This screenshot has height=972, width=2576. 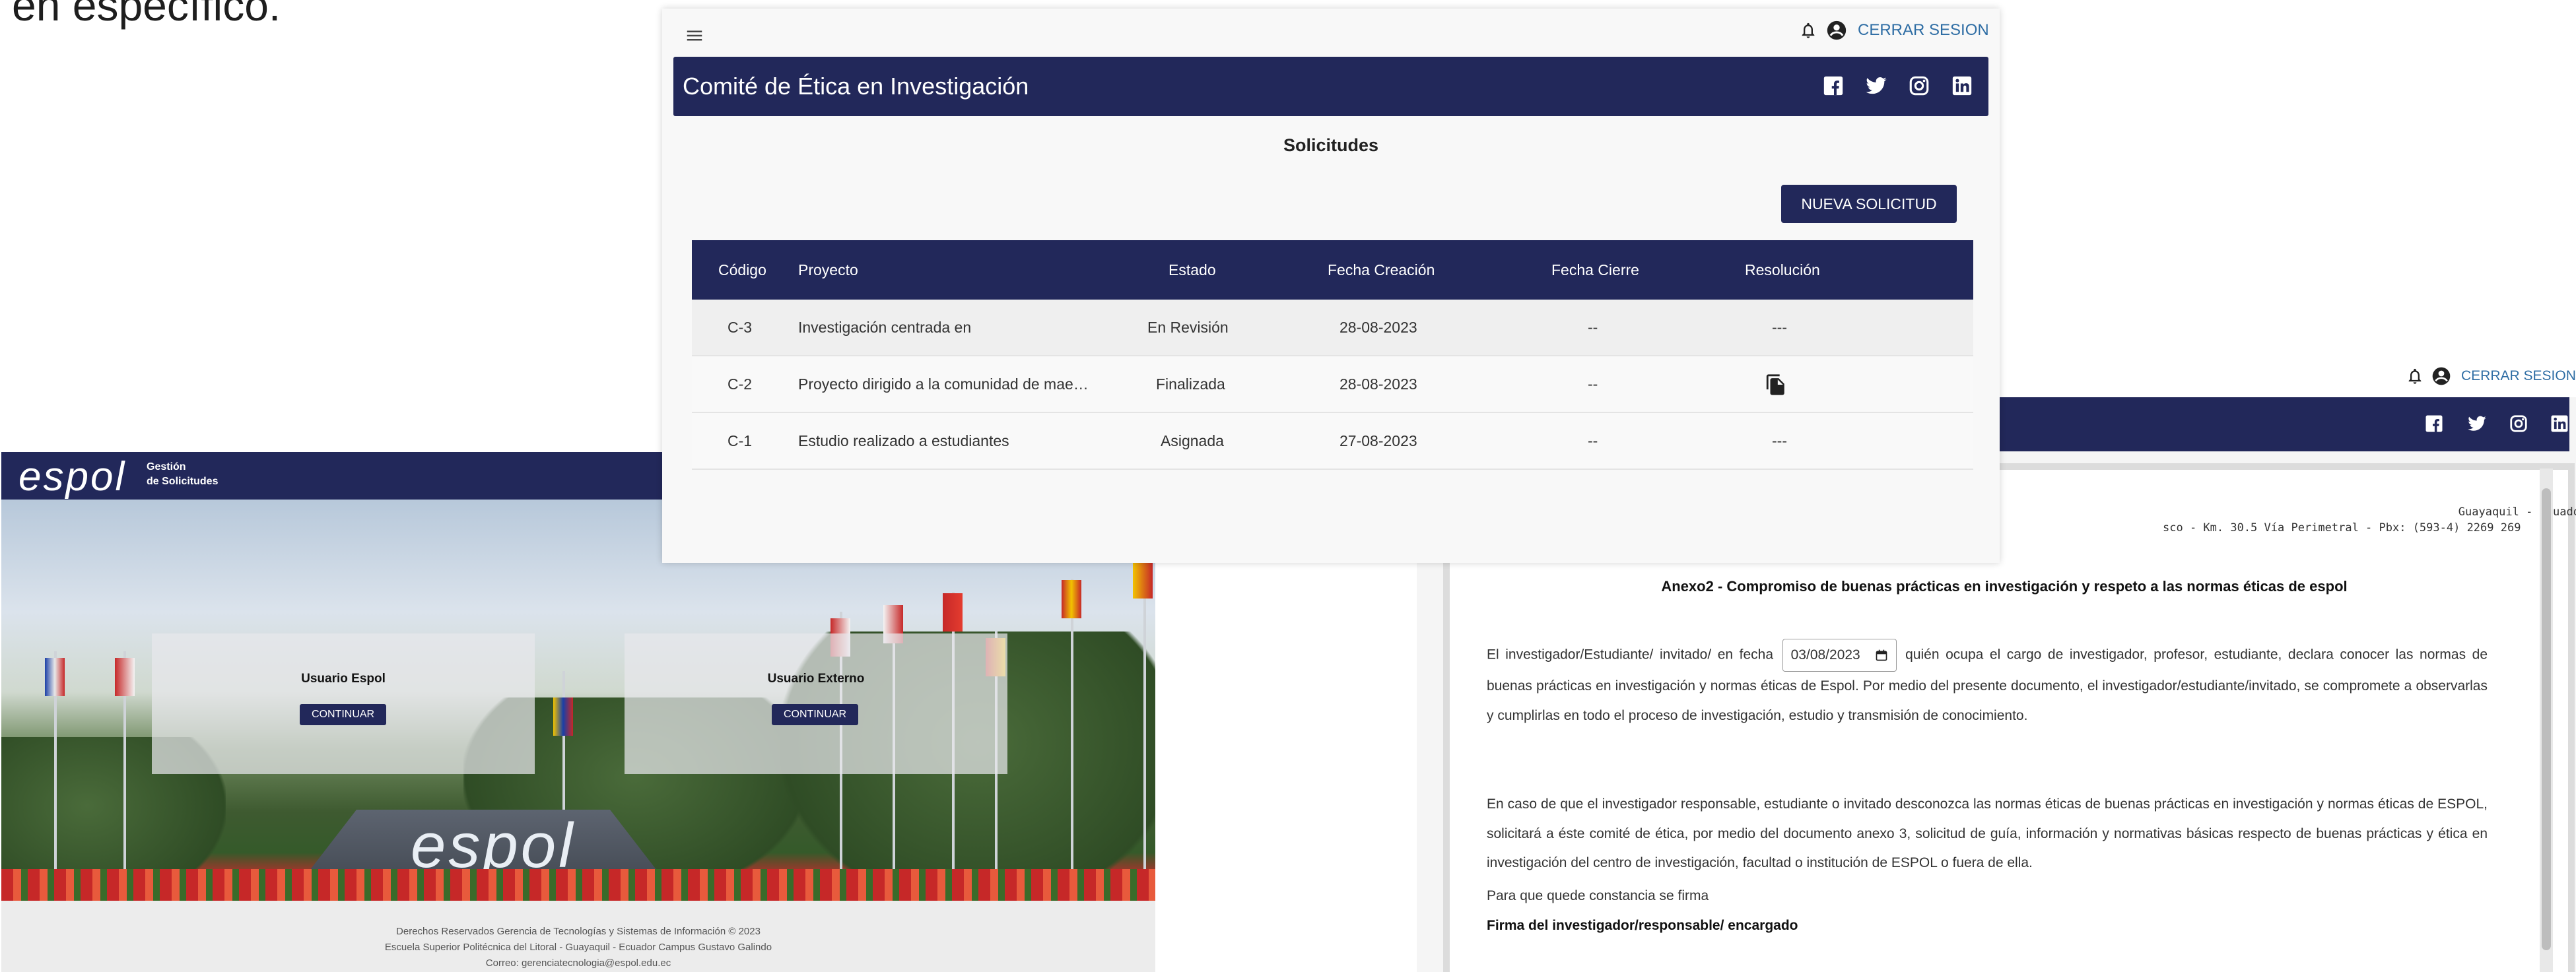 What do you see at coordinates (1193, 441) in the screenshot?
I see `cell-estado: Asignada` at bounding box center [1193, 441].